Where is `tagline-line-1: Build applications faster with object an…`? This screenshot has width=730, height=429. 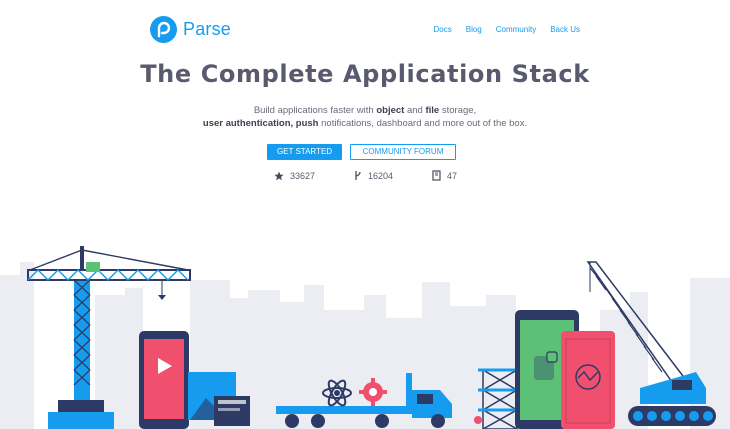
tagline-line-1: Build applications faster with object an… is located at coordinates (365, 110).